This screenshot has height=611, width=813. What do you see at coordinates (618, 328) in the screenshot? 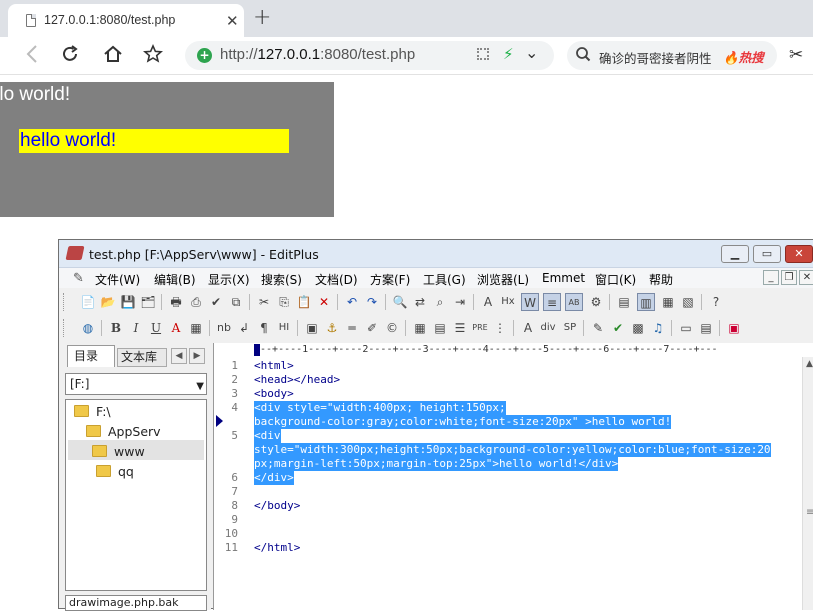
I see `validate-icon: ✔` at bounding box center [618, 328].